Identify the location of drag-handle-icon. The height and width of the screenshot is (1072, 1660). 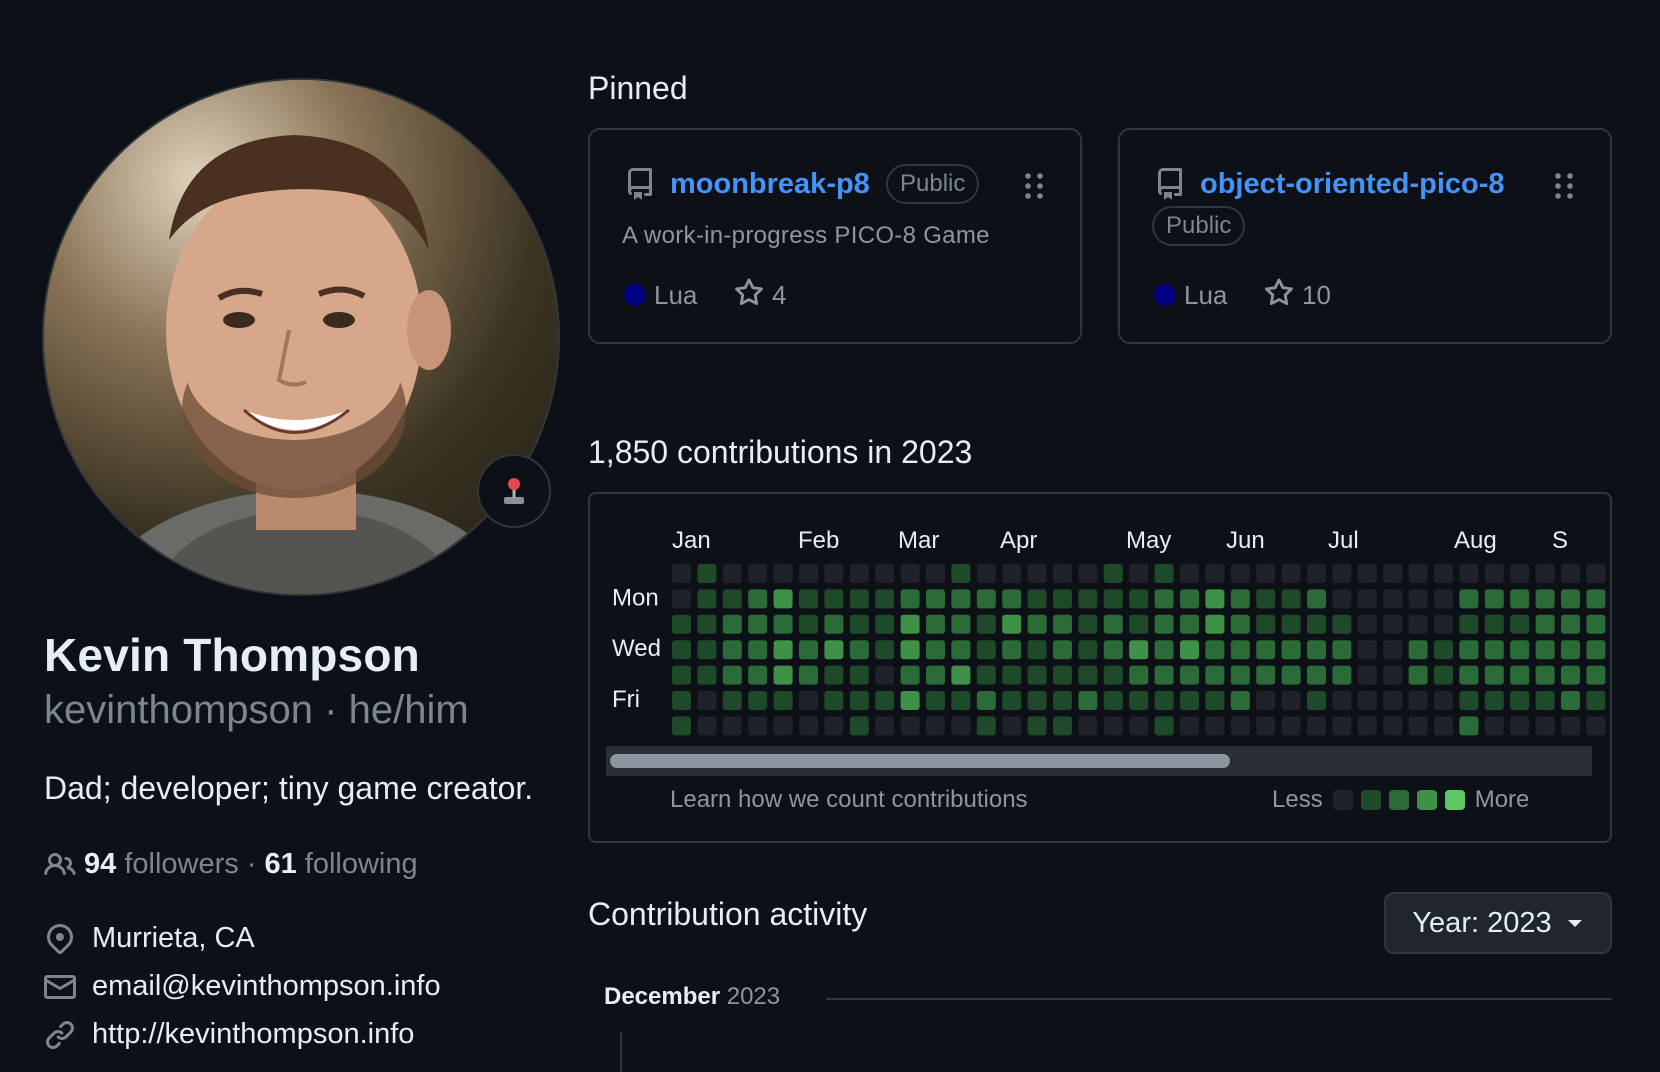
(1034, 186).